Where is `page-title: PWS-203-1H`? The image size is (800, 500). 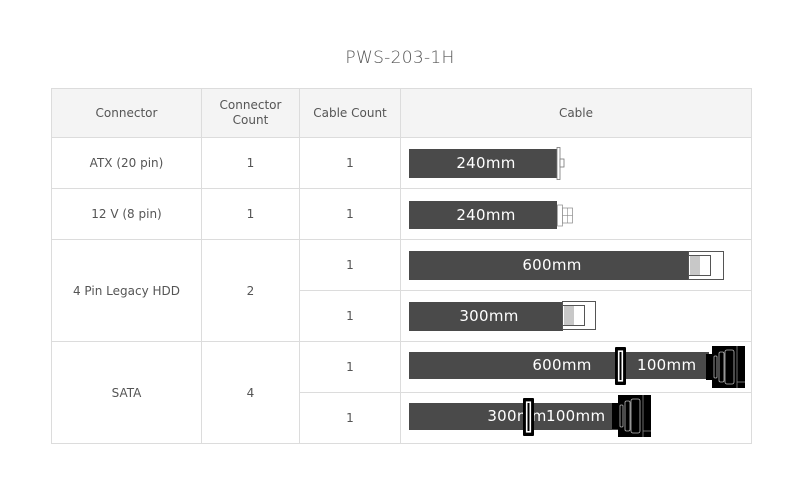
page-title: PWS-203-1H is located at coordinates (400, 58).